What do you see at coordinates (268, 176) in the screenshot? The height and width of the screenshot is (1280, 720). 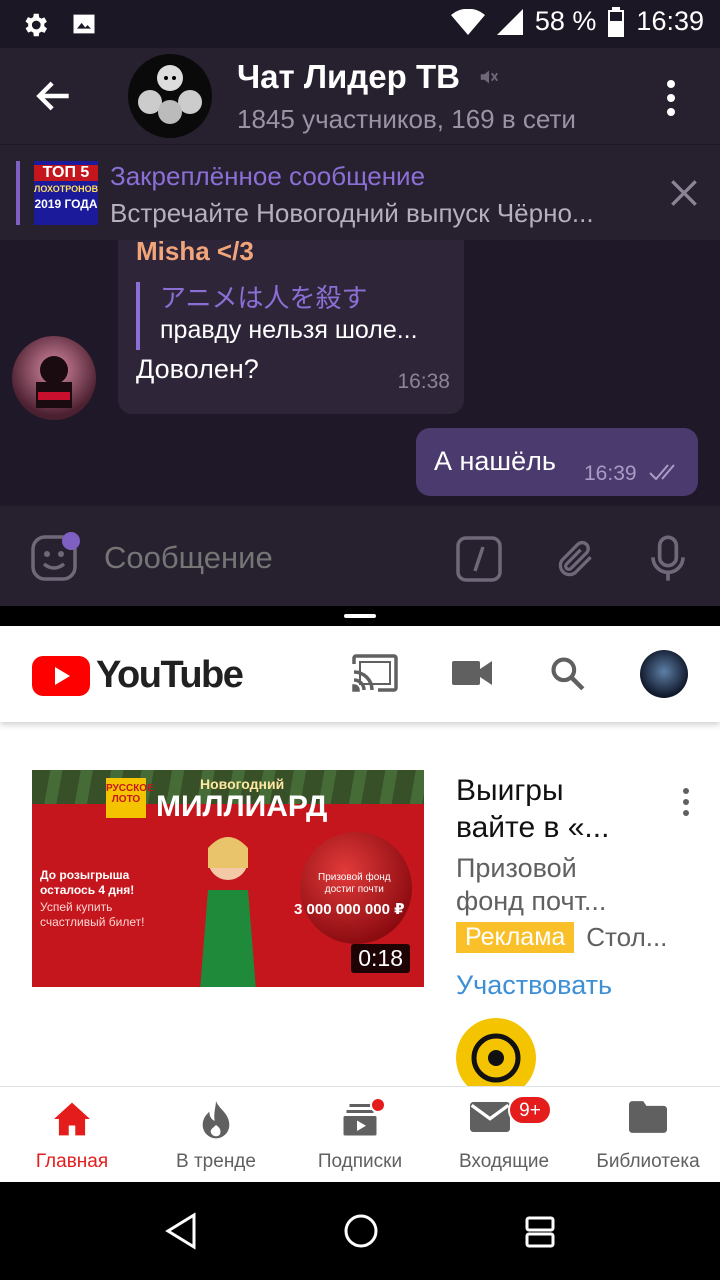 I see `pinned-title: Закреплённое сообщение` at bounding box center [268, 176].